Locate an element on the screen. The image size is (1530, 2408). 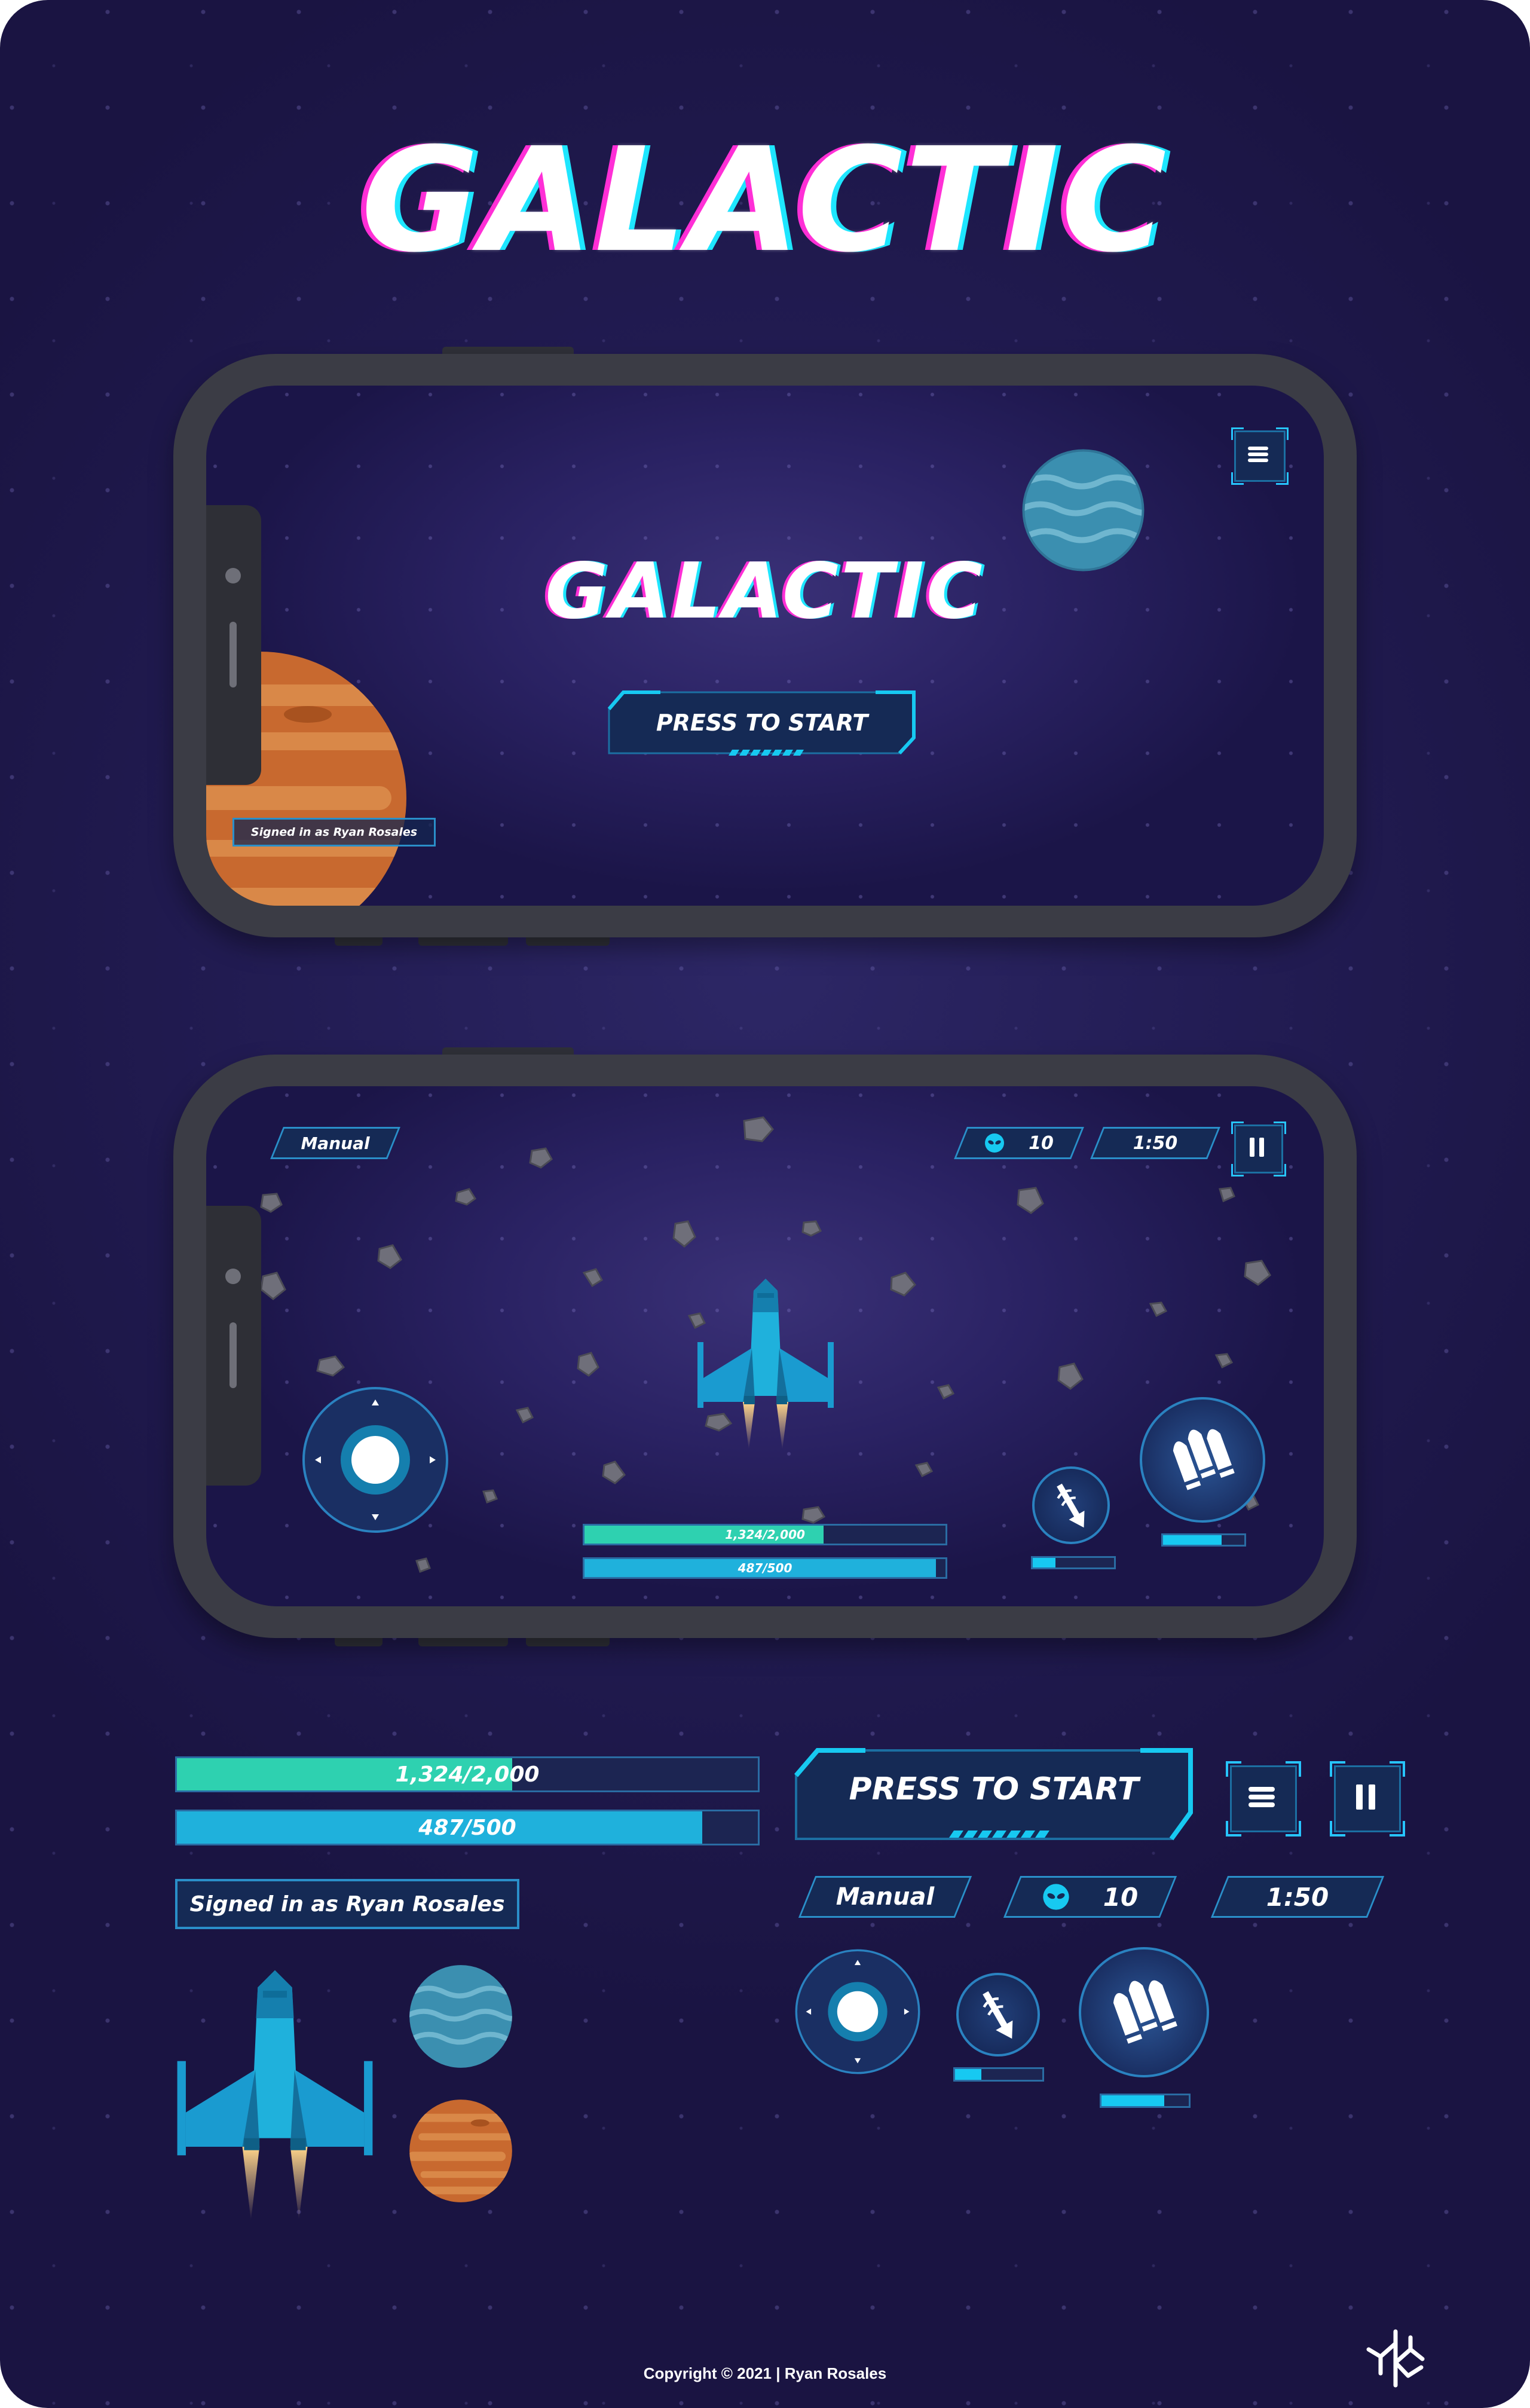
shield-text: 487/500 is located at coordinates (765, 1568).